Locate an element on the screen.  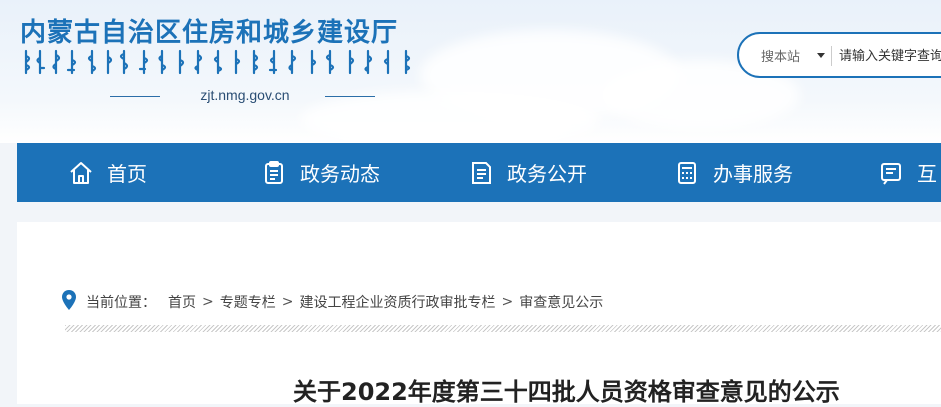
domain-right-line is located at coordinates (350, 96).